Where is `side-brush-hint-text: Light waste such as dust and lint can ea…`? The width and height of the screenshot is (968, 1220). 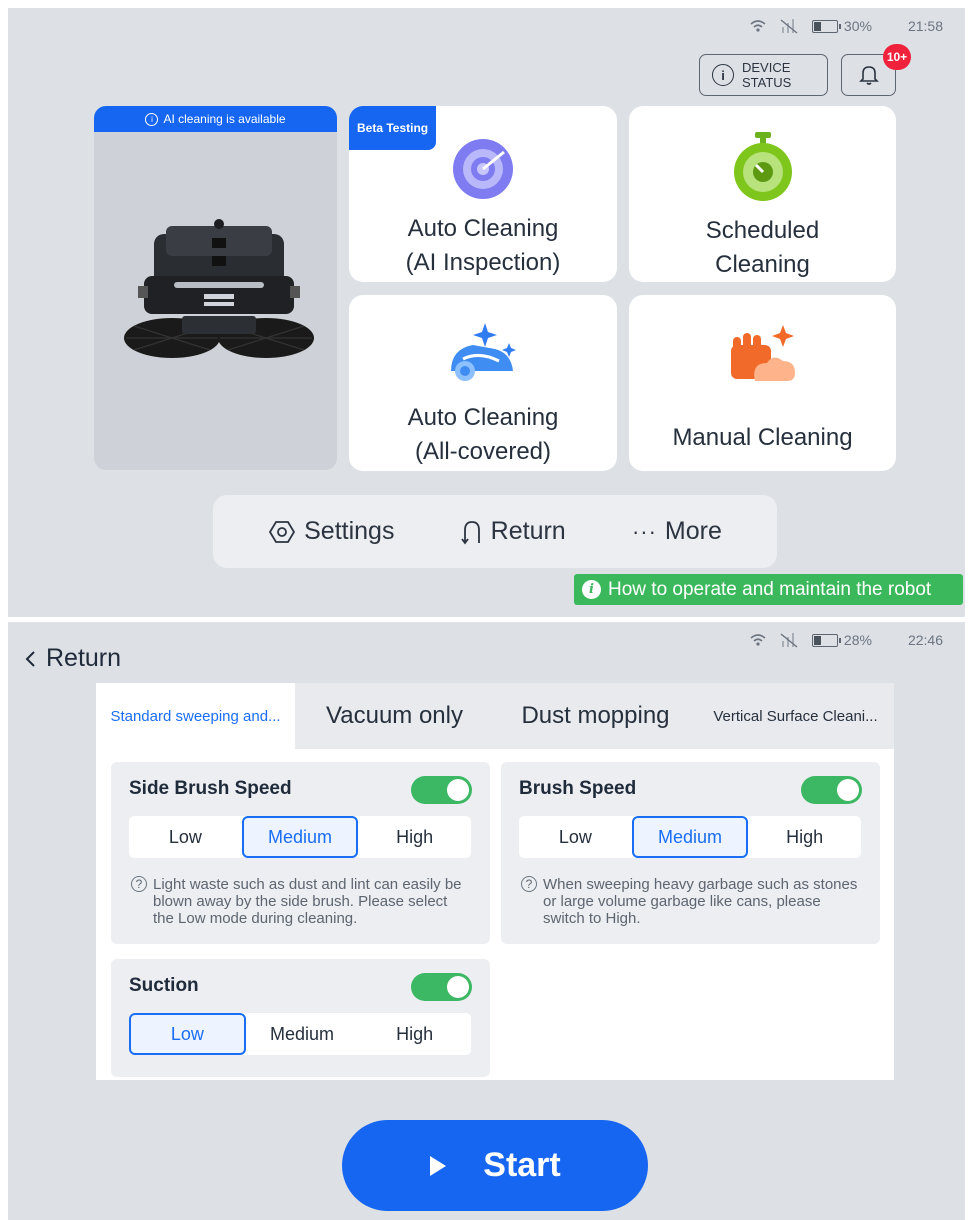
side-brush-hint-text: Light waste such as dust and lint can ea… is located at coordinates (307, 901).